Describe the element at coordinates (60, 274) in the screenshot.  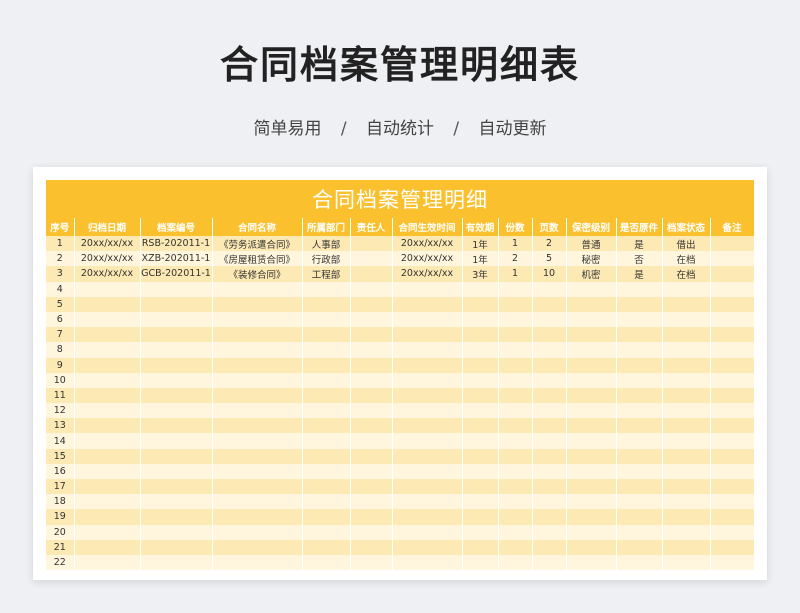
I see `table-cell: 3` at that location.